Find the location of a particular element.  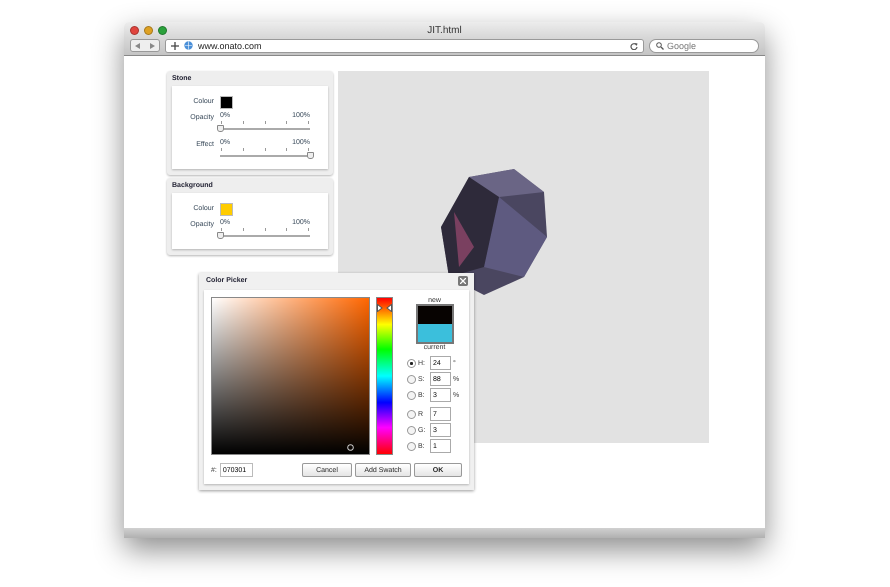

url-text: www.onato.com is located at coordinates (230, 45).